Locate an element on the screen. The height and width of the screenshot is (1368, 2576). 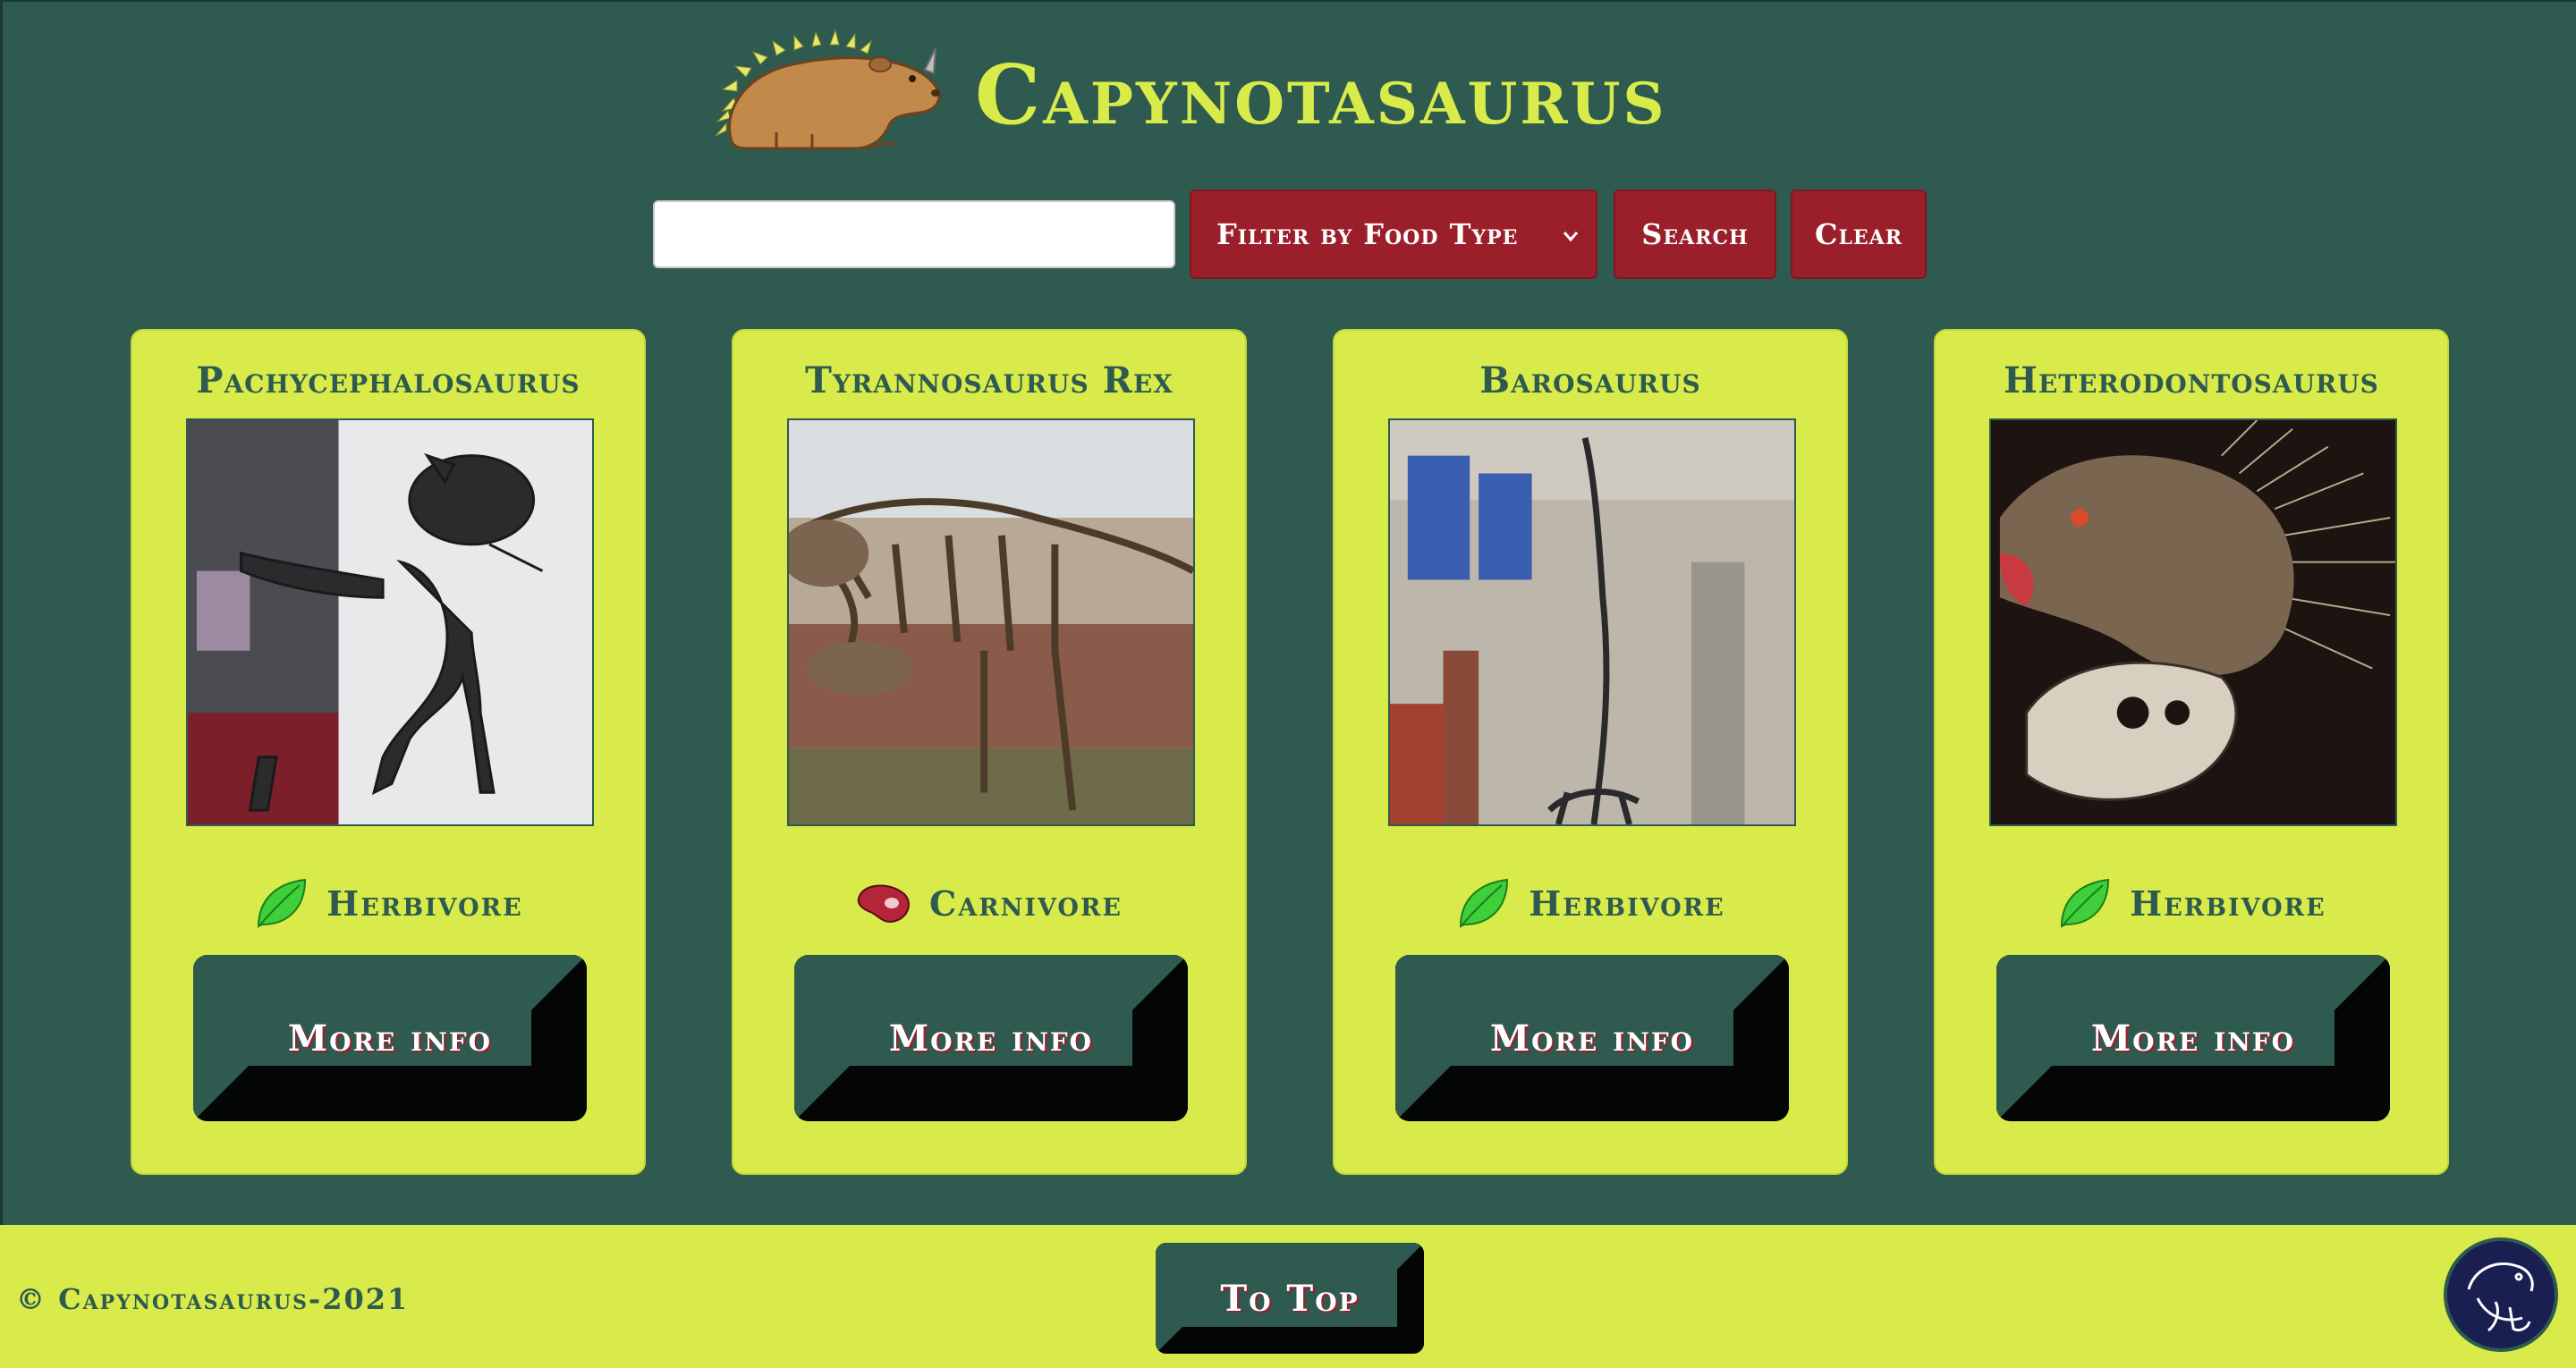
filter-label: Filter by Food Type is located at coordinates (1367, 234).